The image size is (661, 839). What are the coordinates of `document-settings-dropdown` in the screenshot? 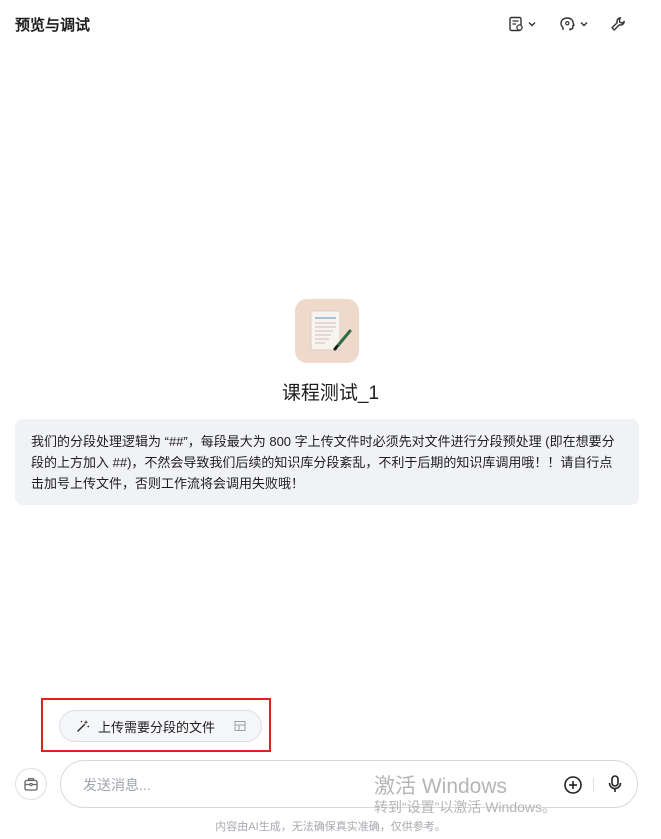 It's located at (522, 24).